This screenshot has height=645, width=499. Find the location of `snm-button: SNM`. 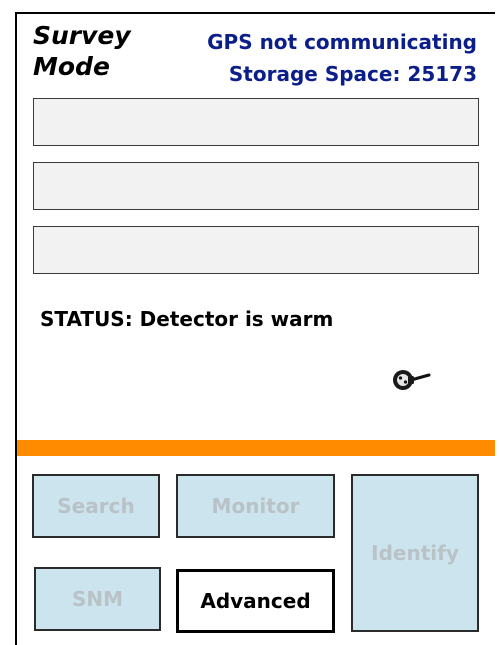

snm-button: SNM is located at coordinates (97, 599).